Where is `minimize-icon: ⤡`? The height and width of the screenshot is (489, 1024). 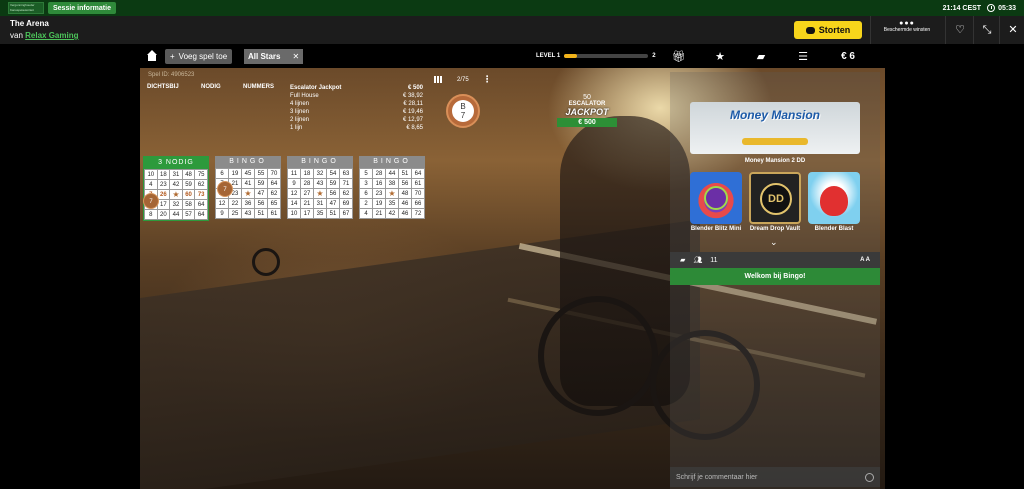
minimize-icon: ⤡ is located at coordinates (987, 30).